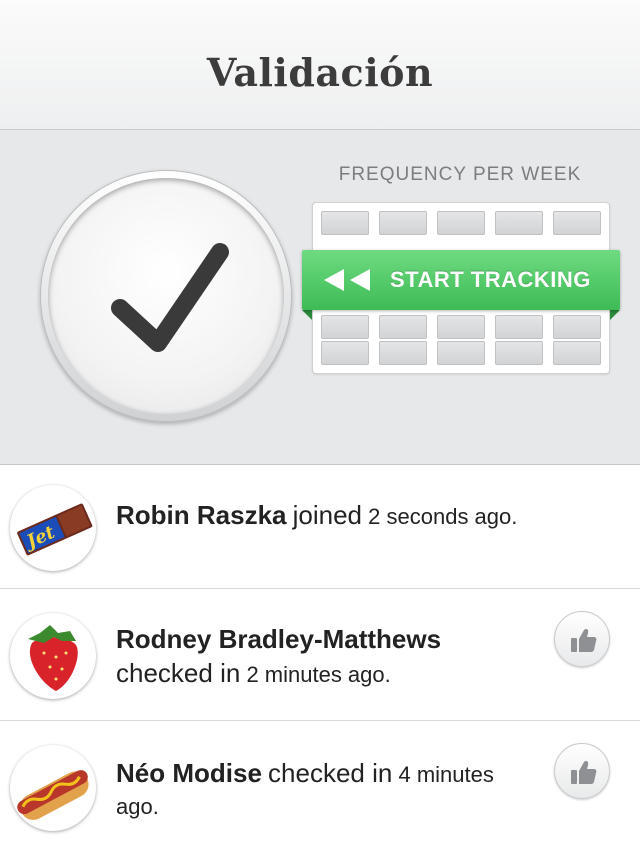  What do you see at coordinates (278, 639) in the screenshot?
I see `user-name: Rodney Bradley-Matthews` at bounding box center [278, 639].